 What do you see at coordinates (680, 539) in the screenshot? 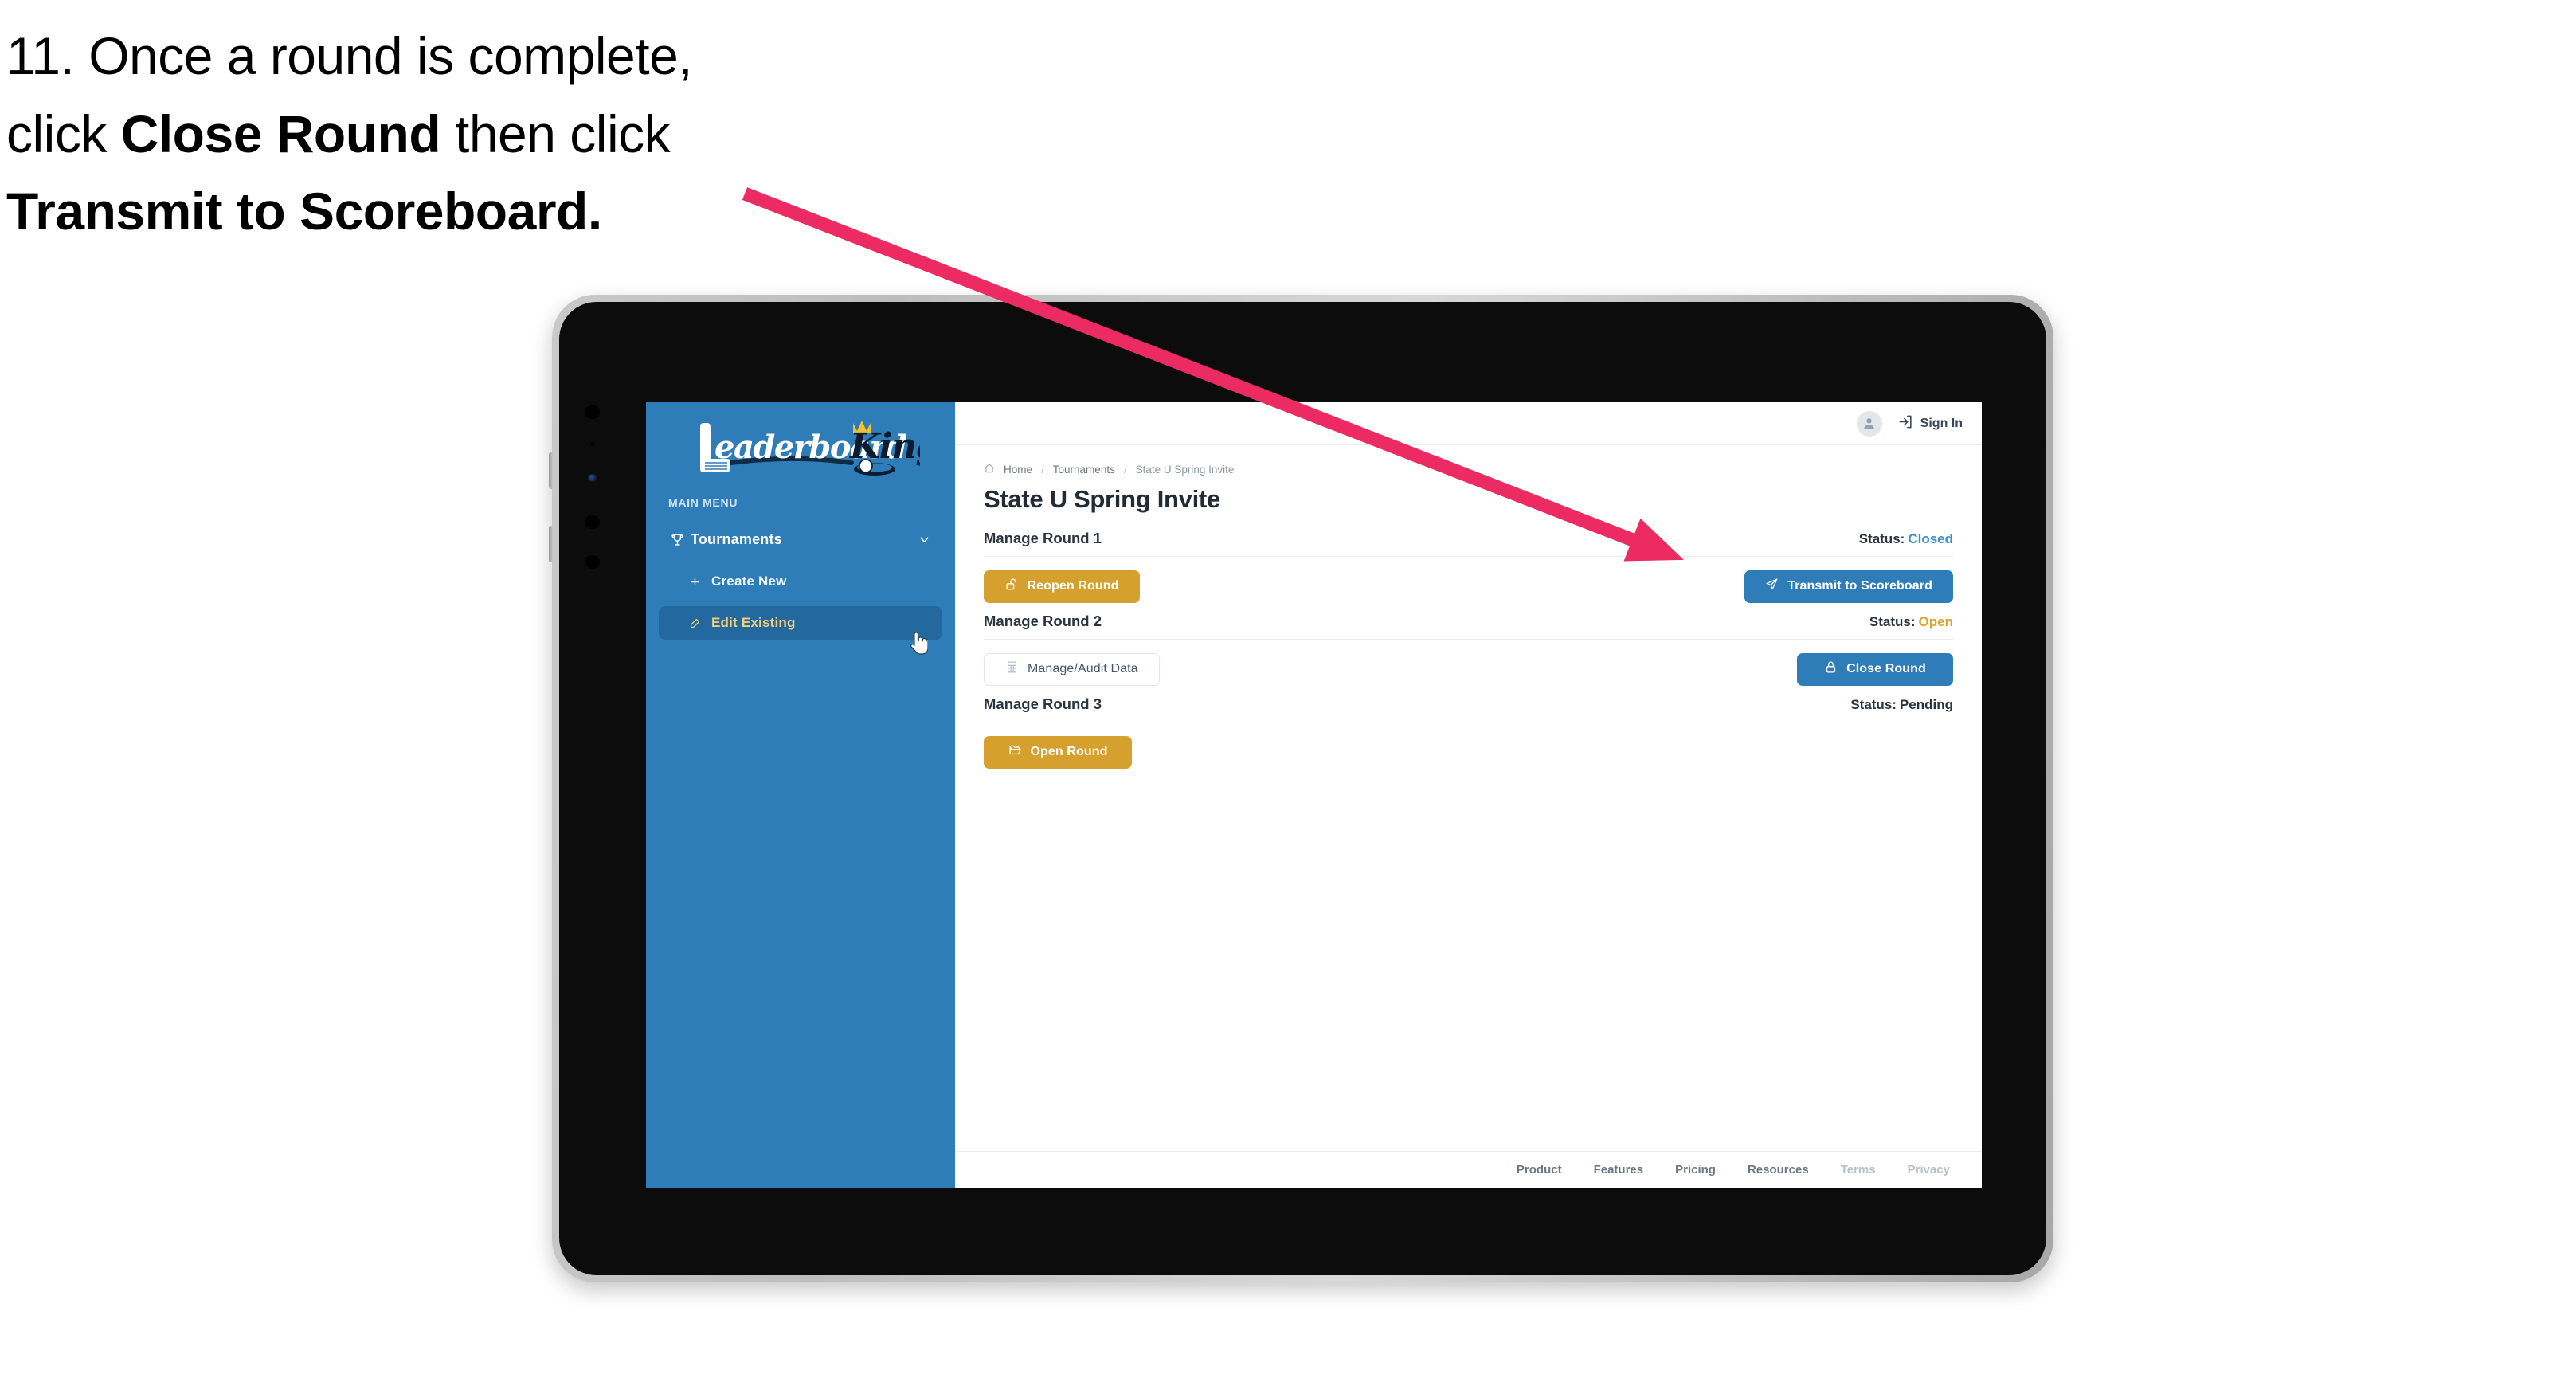
I see `trophy-icon` at bounding box center [680, 539].